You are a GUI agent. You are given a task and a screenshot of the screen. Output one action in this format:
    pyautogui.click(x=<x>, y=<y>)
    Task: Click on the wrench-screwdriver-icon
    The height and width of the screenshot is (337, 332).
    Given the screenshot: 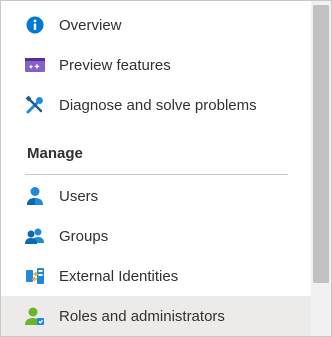 What is the action you would take?
    pyautogui.click(x=35, y=105)
    